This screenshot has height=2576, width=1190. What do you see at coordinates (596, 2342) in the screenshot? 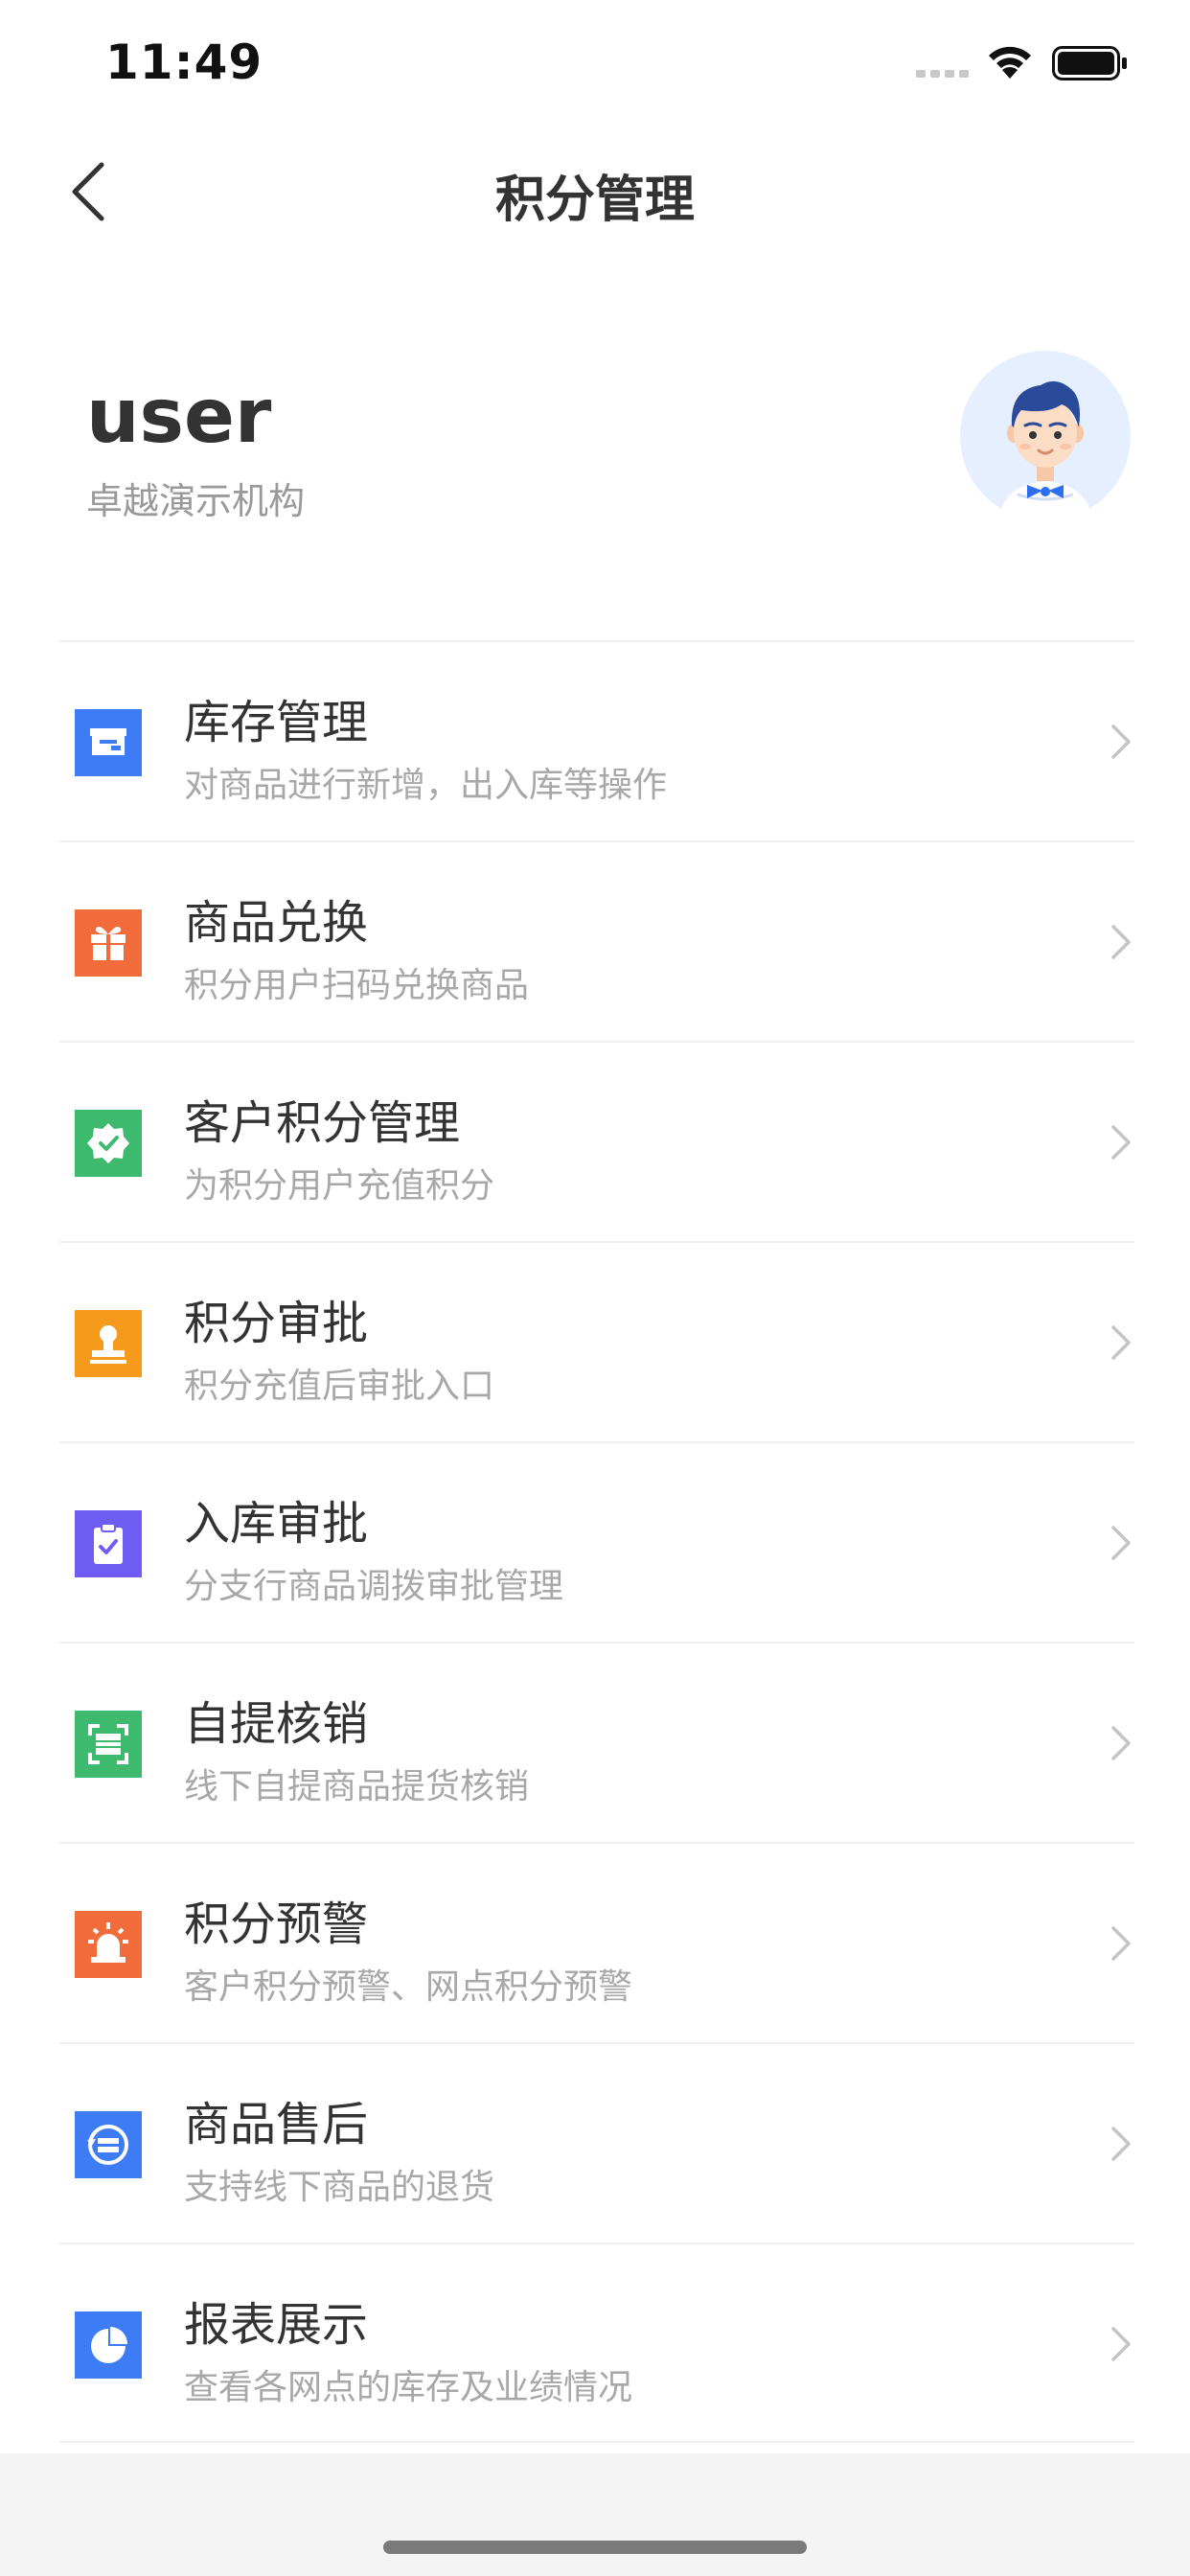
I see `menu-item-reports: 报表展示 查看各网点的库存及业绩情况` at bounding box center [596, 2342].